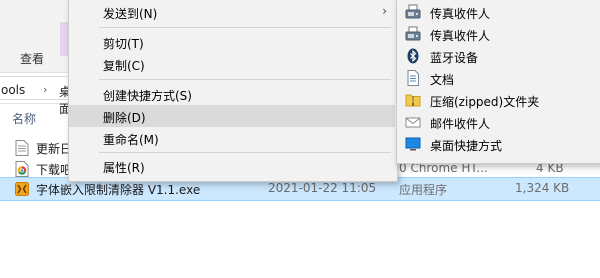 The image size is (600, 278). Describe the element at coordinates (24, 118) in the screenshot. I see `column-header-name: 名称` at that location.